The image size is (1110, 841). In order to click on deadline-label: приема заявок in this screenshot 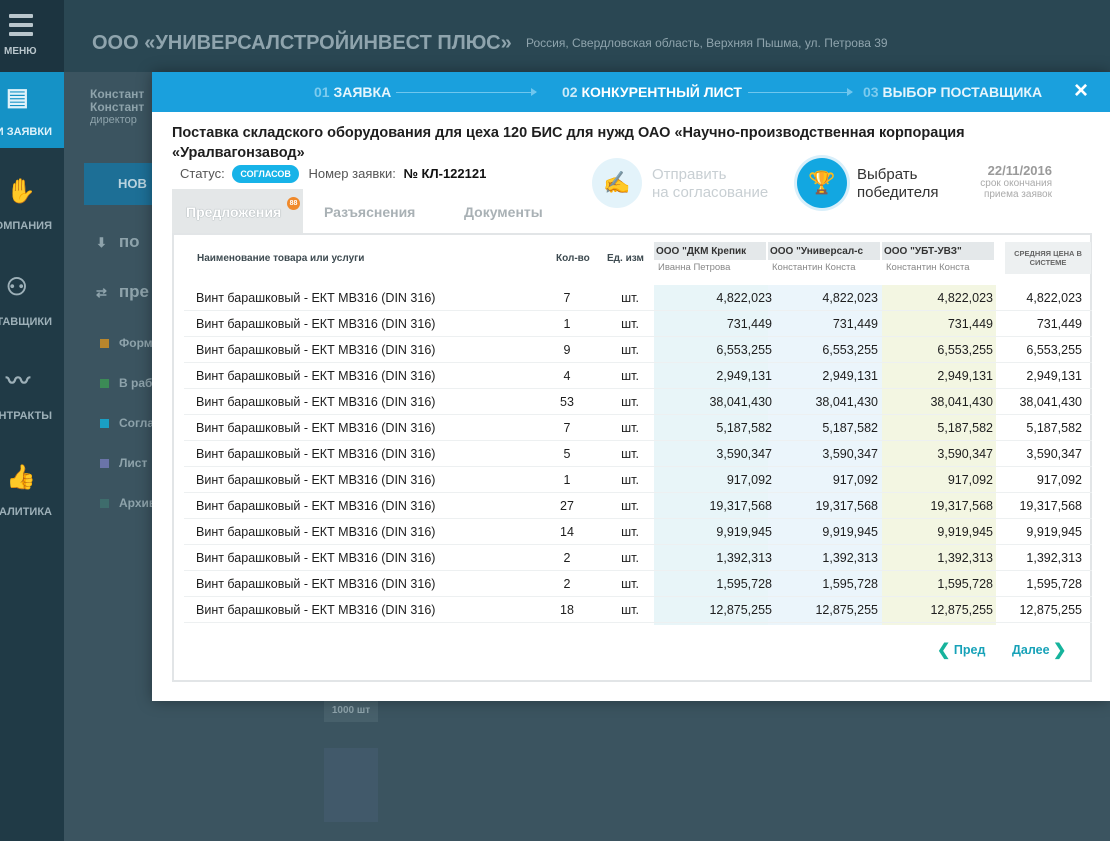, I will do `click(1017, 194)`.